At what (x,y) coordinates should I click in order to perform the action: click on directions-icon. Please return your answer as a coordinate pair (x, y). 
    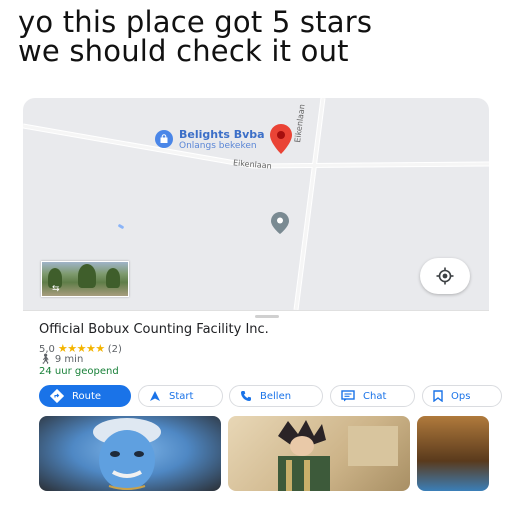
    Looking at the image, I should click on (57, 396).